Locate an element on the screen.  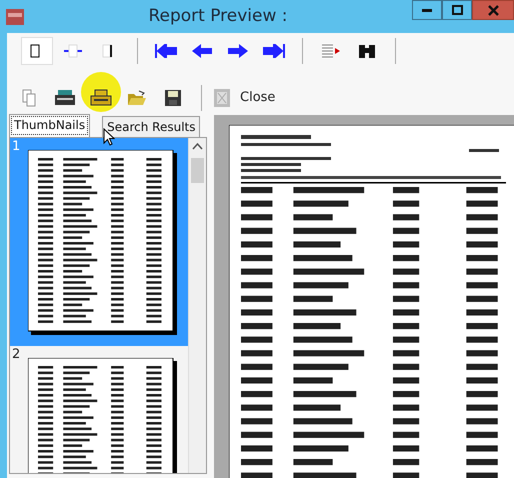
close-window-button is located at coordinates (493, 10).